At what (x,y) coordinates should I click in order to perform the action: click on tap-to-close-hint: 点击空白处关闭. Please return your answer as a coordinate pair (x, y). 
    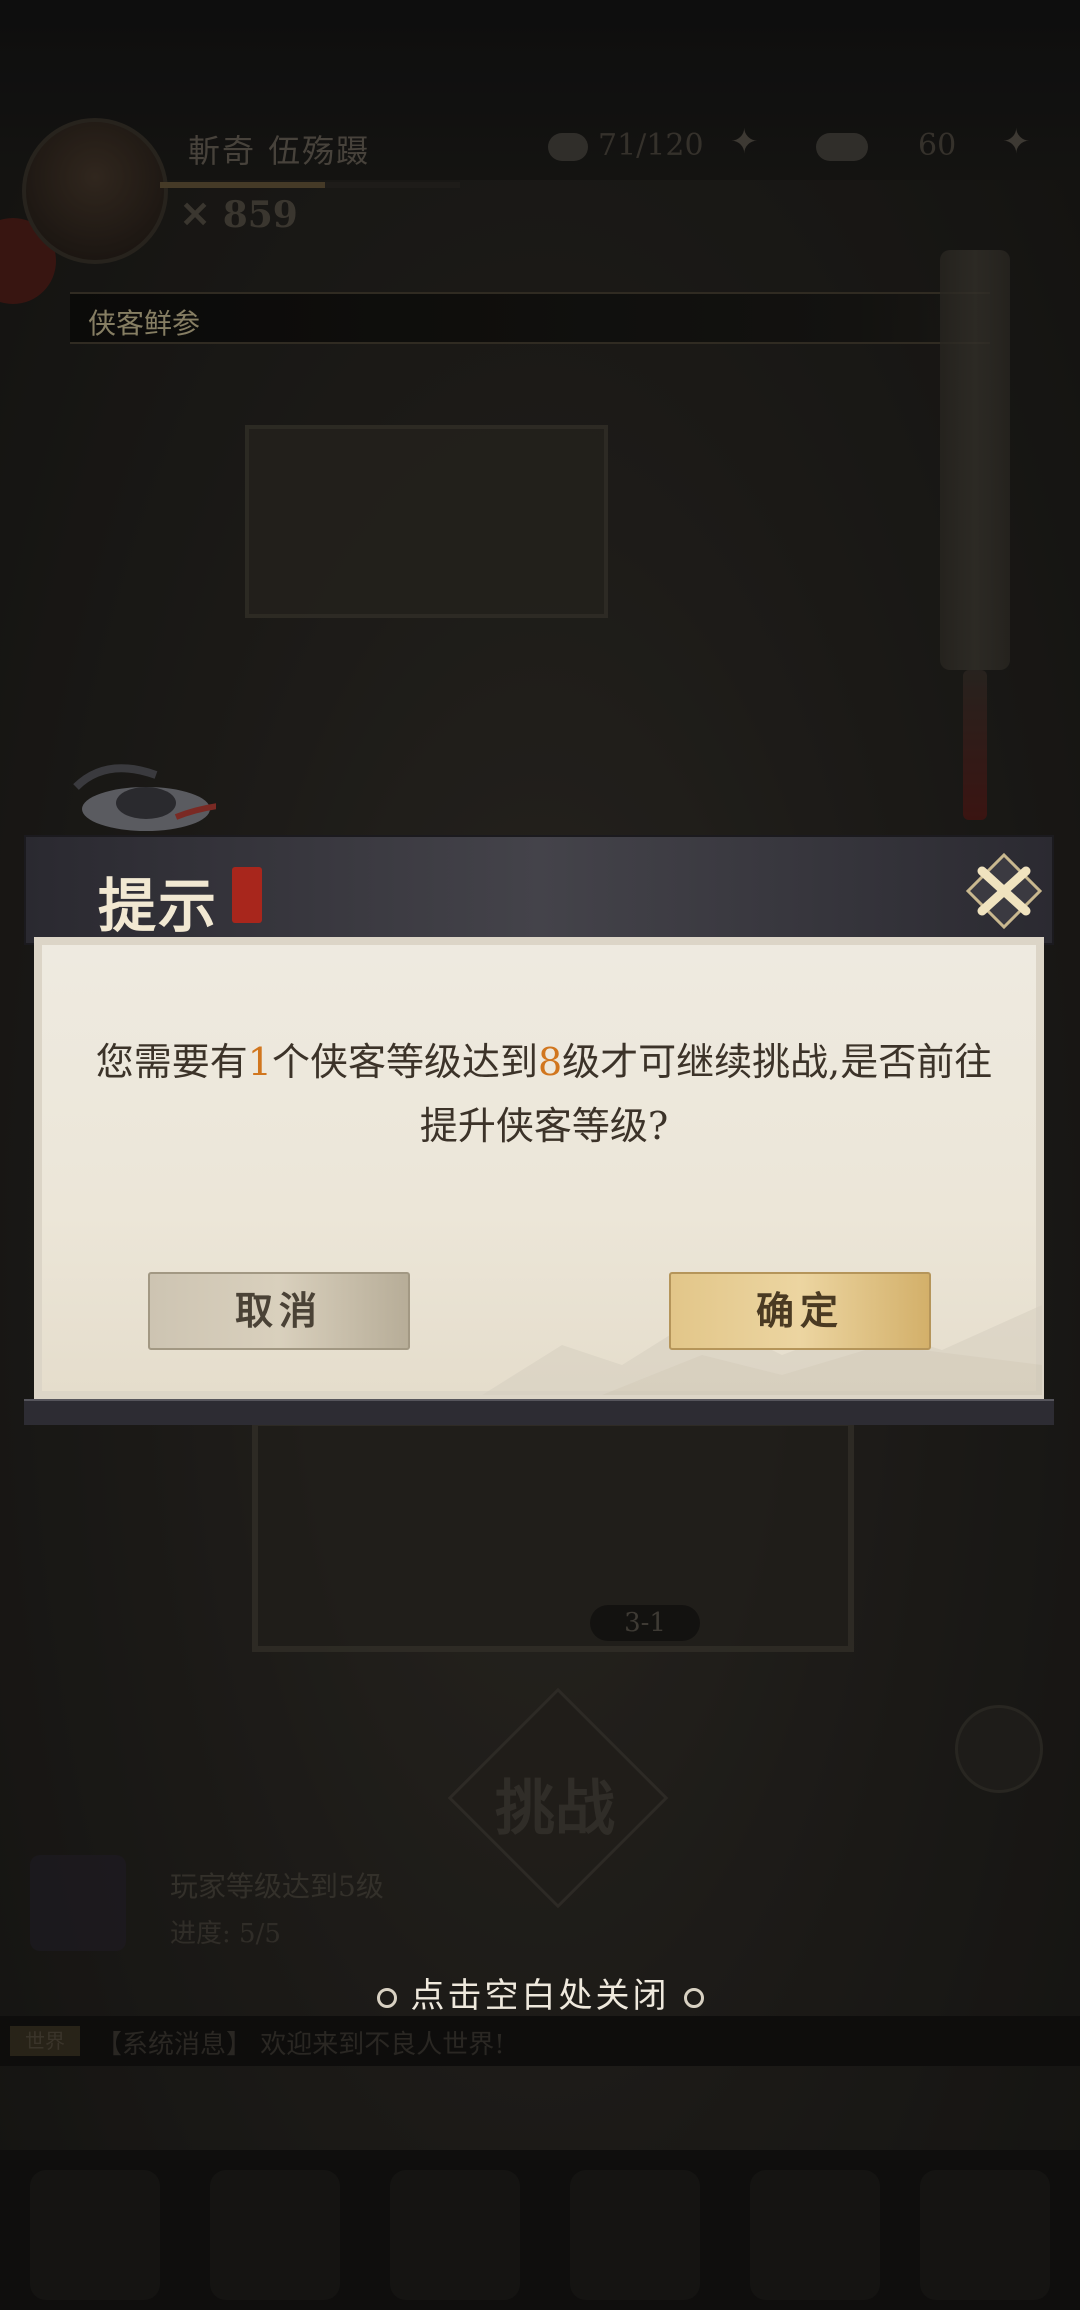
    Looking at the image, I should click on (540, 1992).